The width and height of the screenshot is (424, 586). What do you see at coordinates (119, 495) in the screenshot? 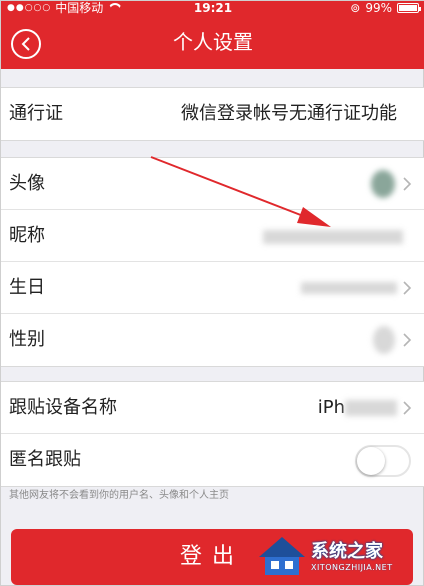
I see `anonymous-note: 其他网友将不会看到你的用户名、头像和个人主页` at bounding box center [119, 495].